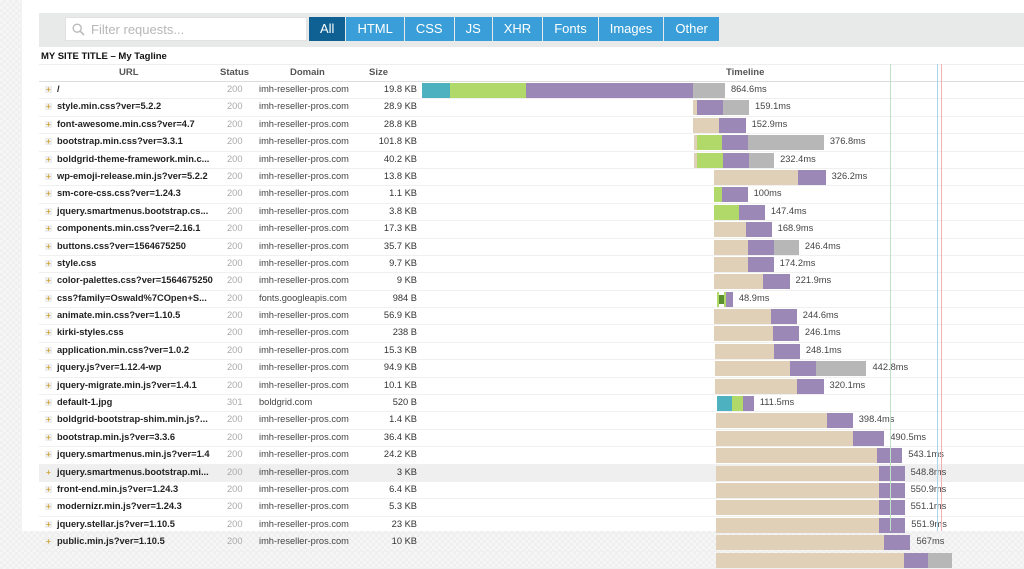 The height and width of the screenshot is (569, 1024). Describe the element at coordinates (571, 29) in the screenshot. I see `filter-tab-fonts: Fonts` at that location.